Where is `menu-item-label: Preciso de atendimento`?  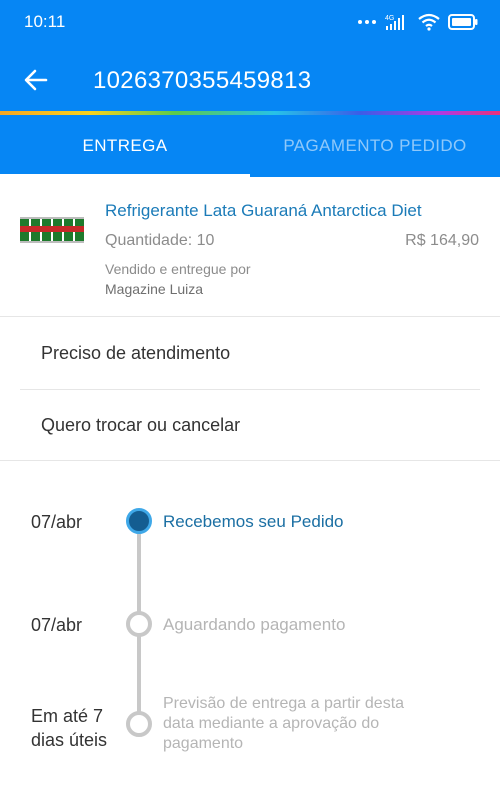
menu-item-label: Preciso de atendimento is located at coordinates (136, 353).